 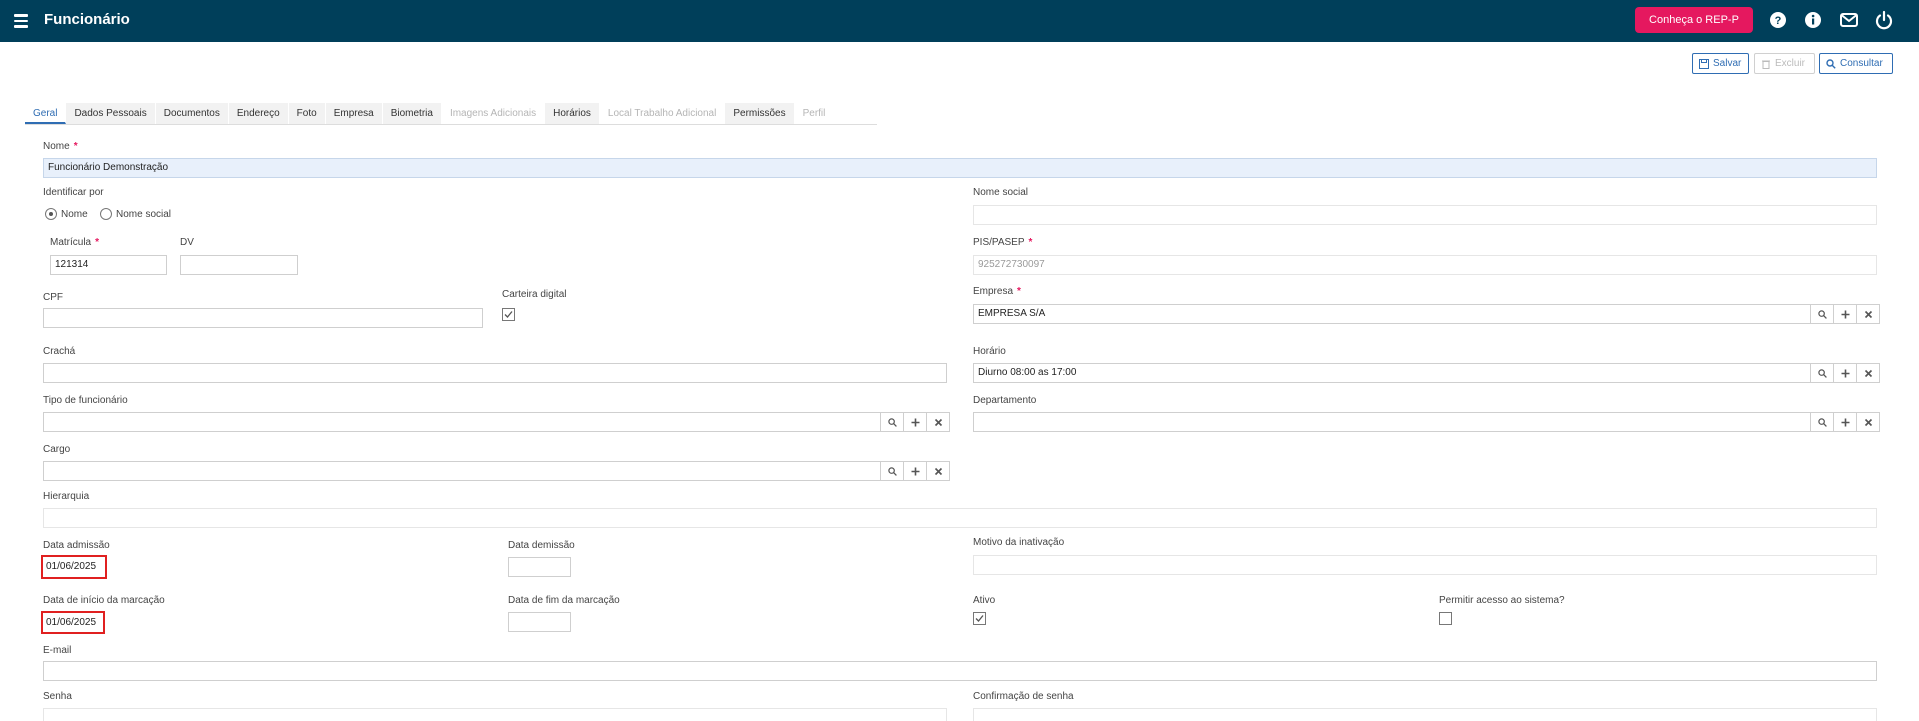 I want to click on nome-label: Nome *, so click(x=60, y=146).